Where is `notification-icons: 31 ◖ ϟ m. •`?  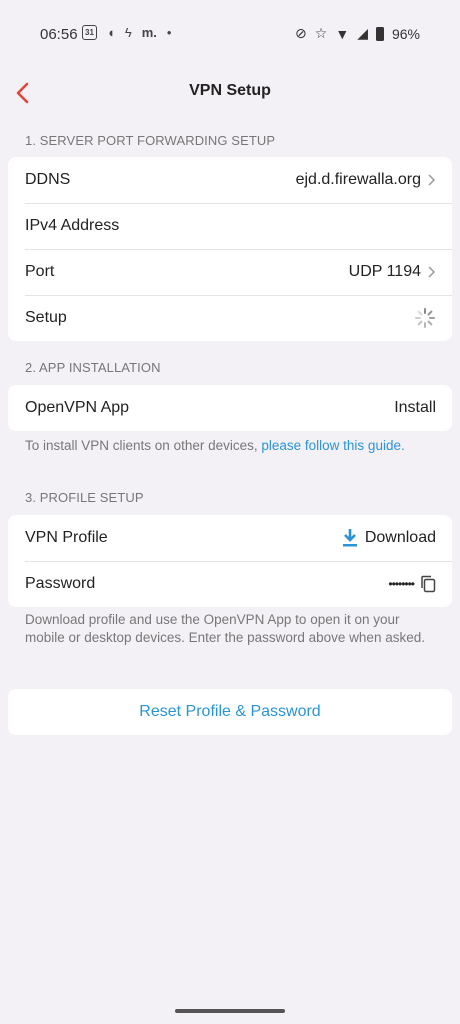 notification-icons: 31 ◖ ϟ m. • is located at coordinates (126, 32).